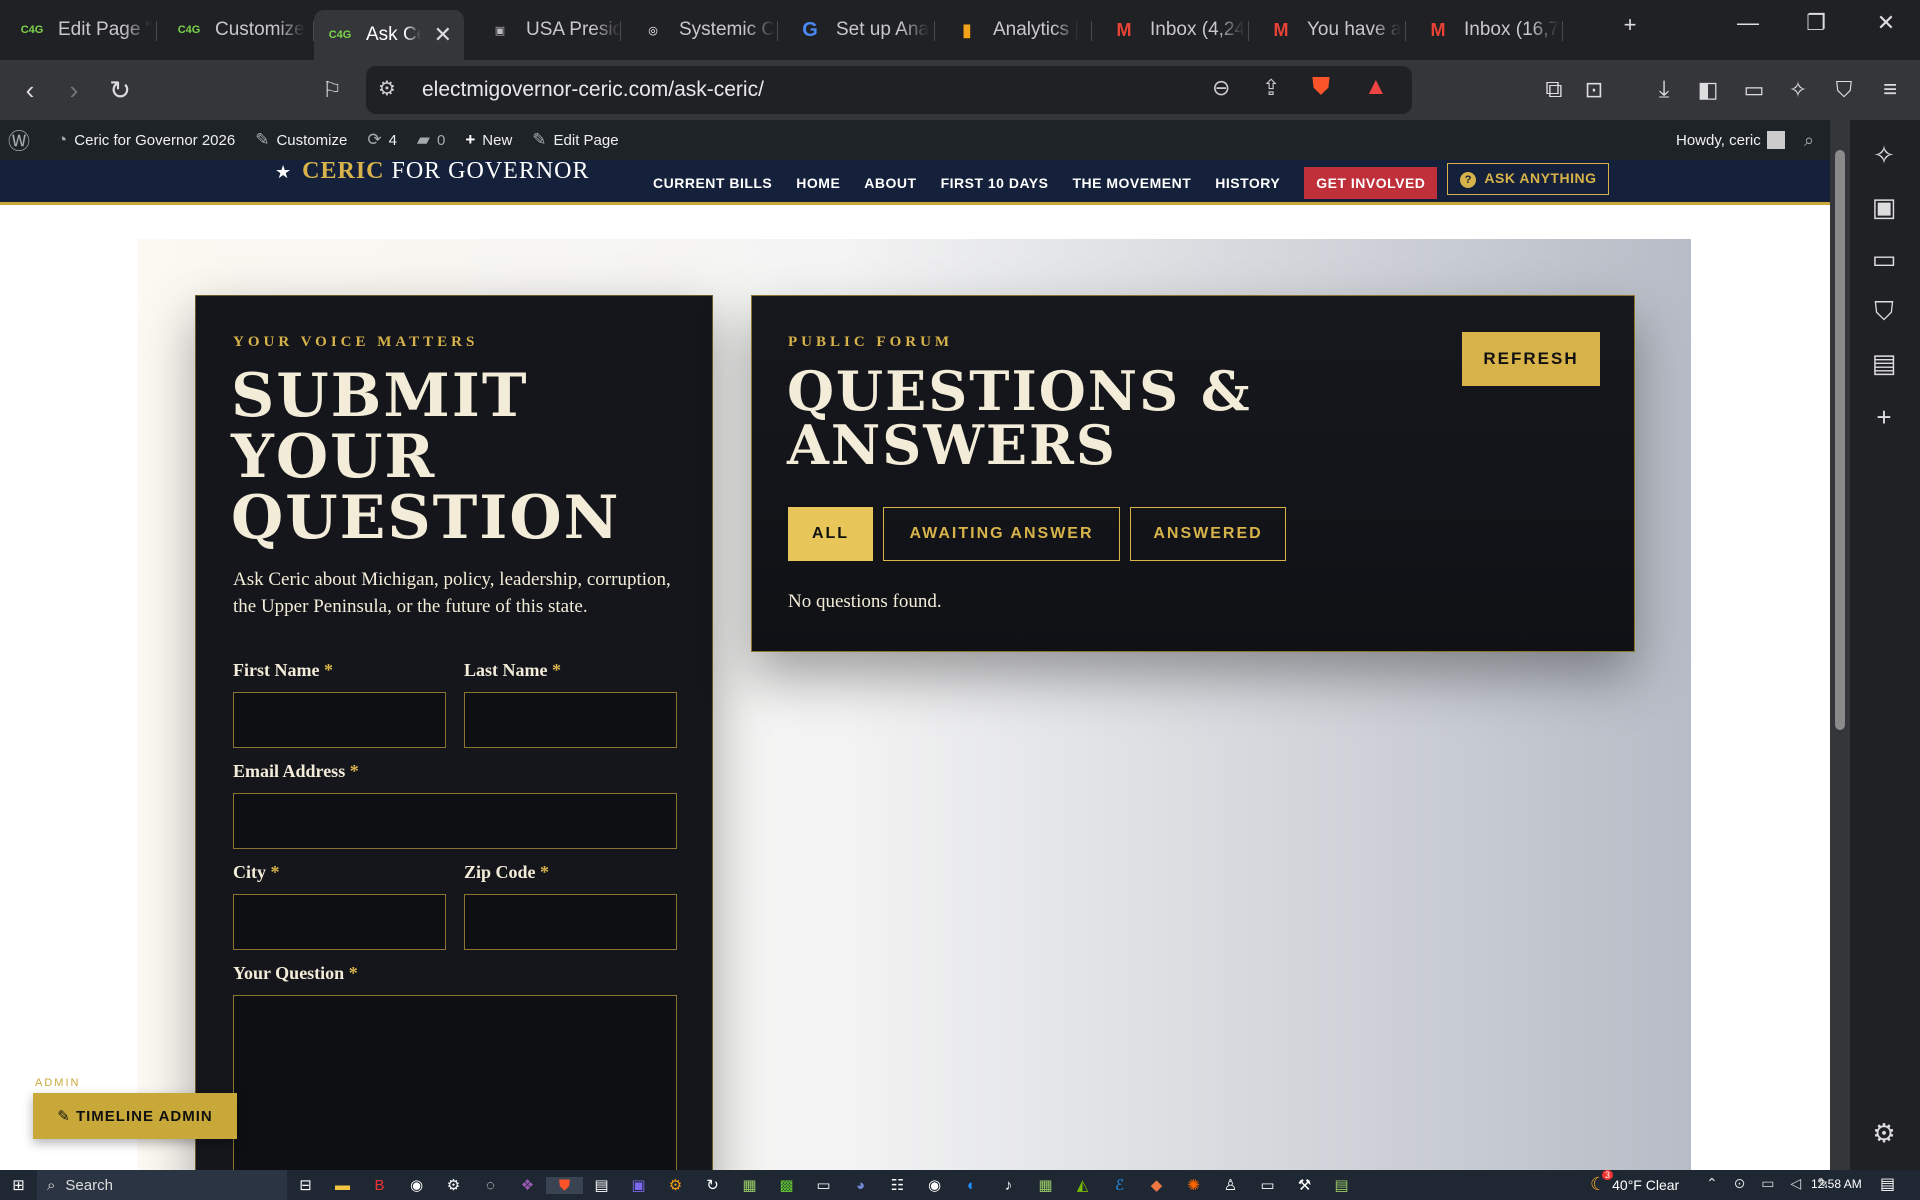 This screenshot has width=1920, height=1200. What do you see at coordinates (1321, 87) in the screenshot?
I see `brave-shields-icon: ⛊` at bounding box center [1321, 87].